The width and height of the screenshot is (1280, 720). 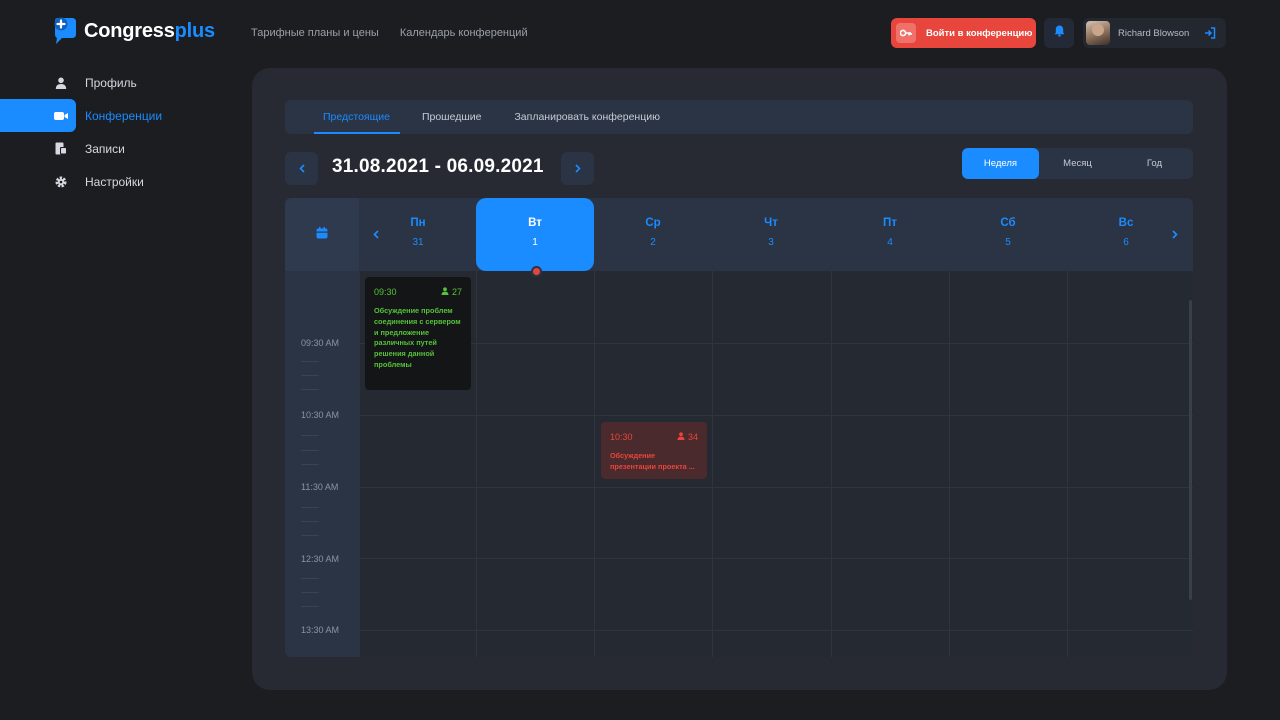 I want to click on day-header-sat: Сб 5, so click(x=1008, y=234).